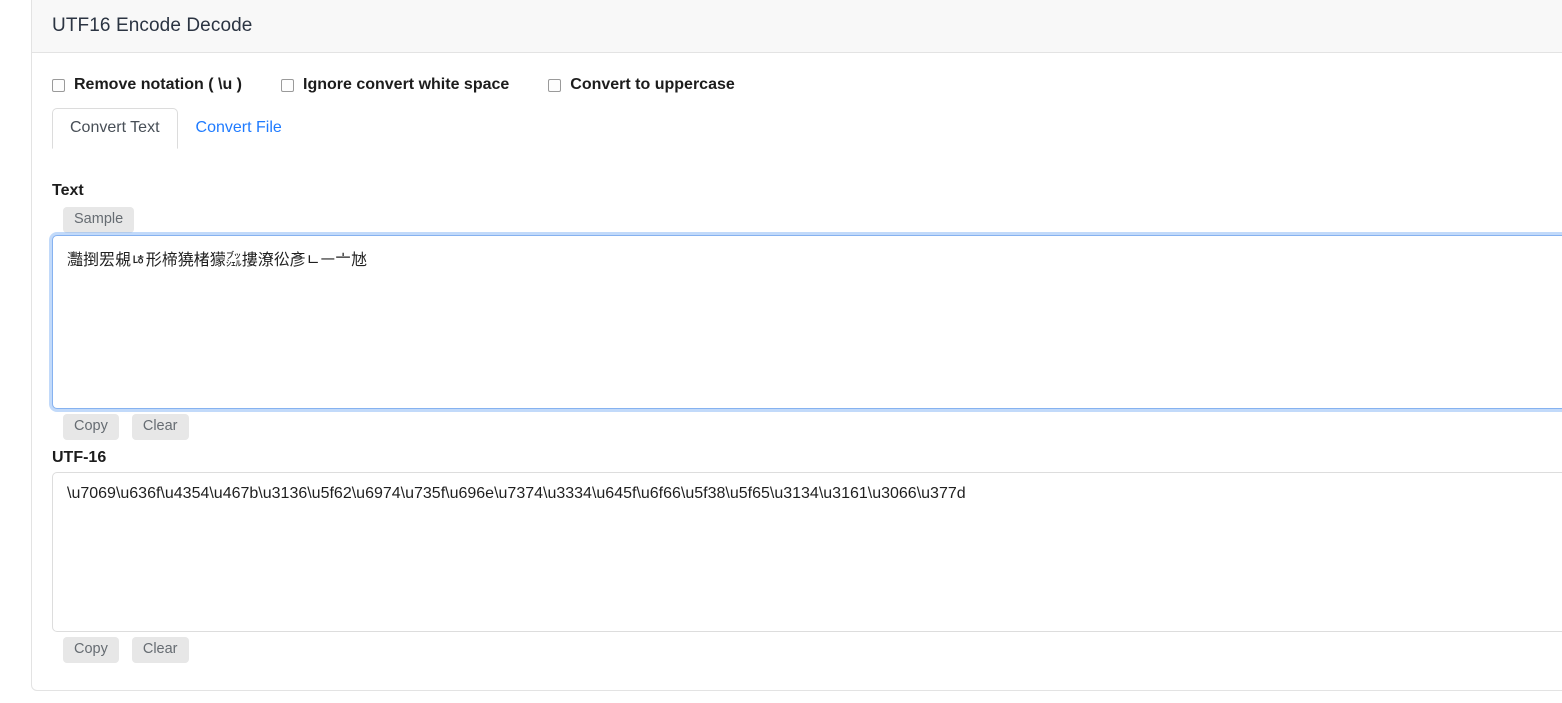 Image resolution: width=1562 pixels, height=703 pixels. I want to click on utf16-field-label: UTF-16, so click(79, 457).